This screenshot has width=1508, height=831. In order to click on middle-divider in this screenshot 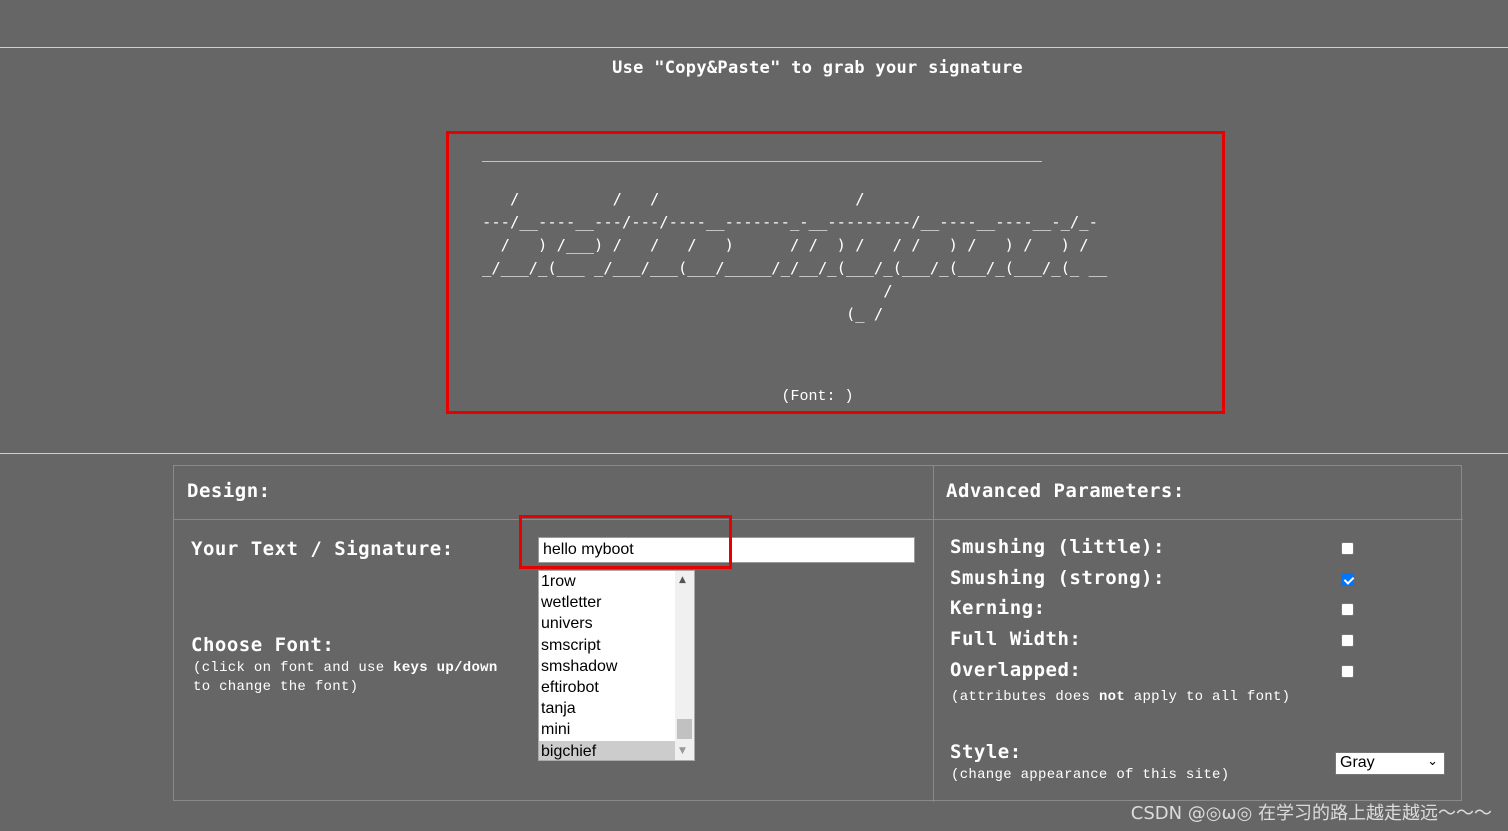, I will do `click(754, 453)`.